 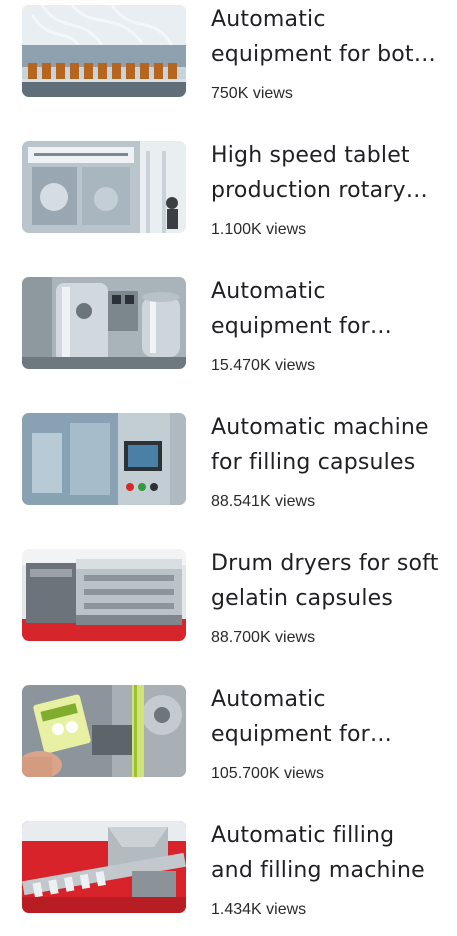 What do you see at coordinates (327, 853) in the screenshot?
I see `video-title: Automatic filling and filling machine` at bounding box center [327, 853].